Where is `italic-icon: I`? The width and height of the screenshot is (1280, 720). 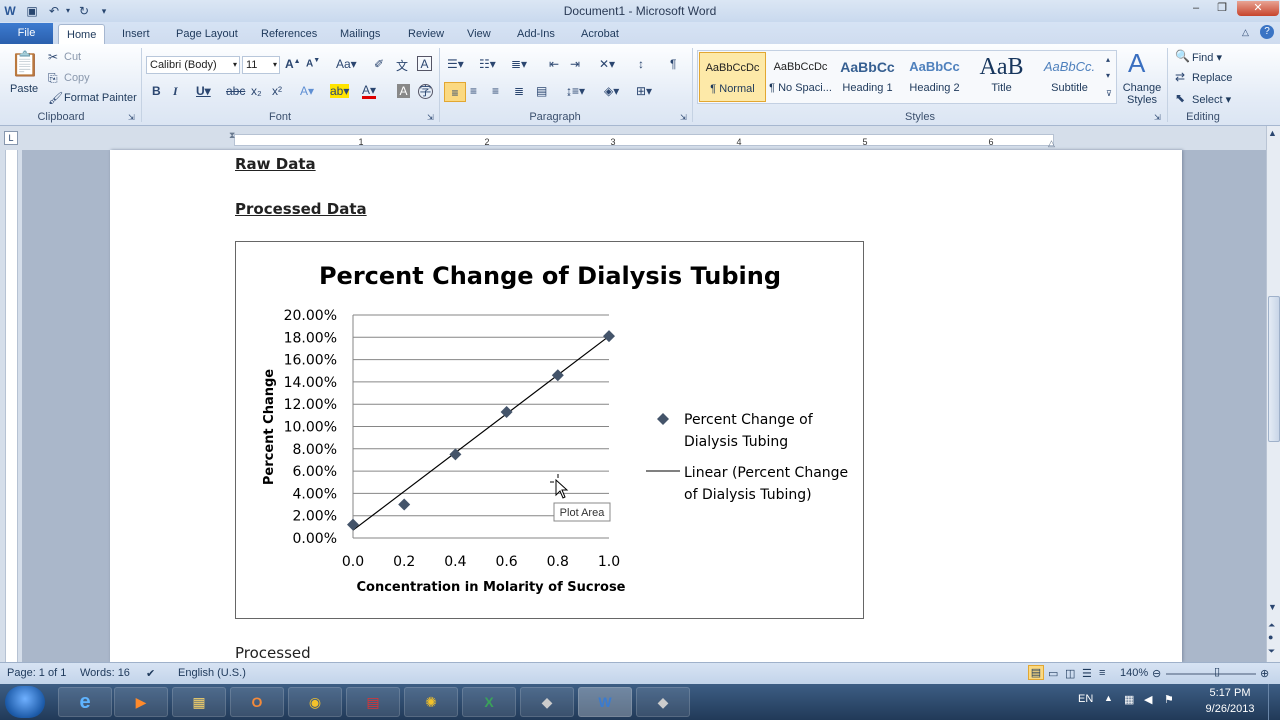
italic-icon: I is located at coordinates (175, 91).